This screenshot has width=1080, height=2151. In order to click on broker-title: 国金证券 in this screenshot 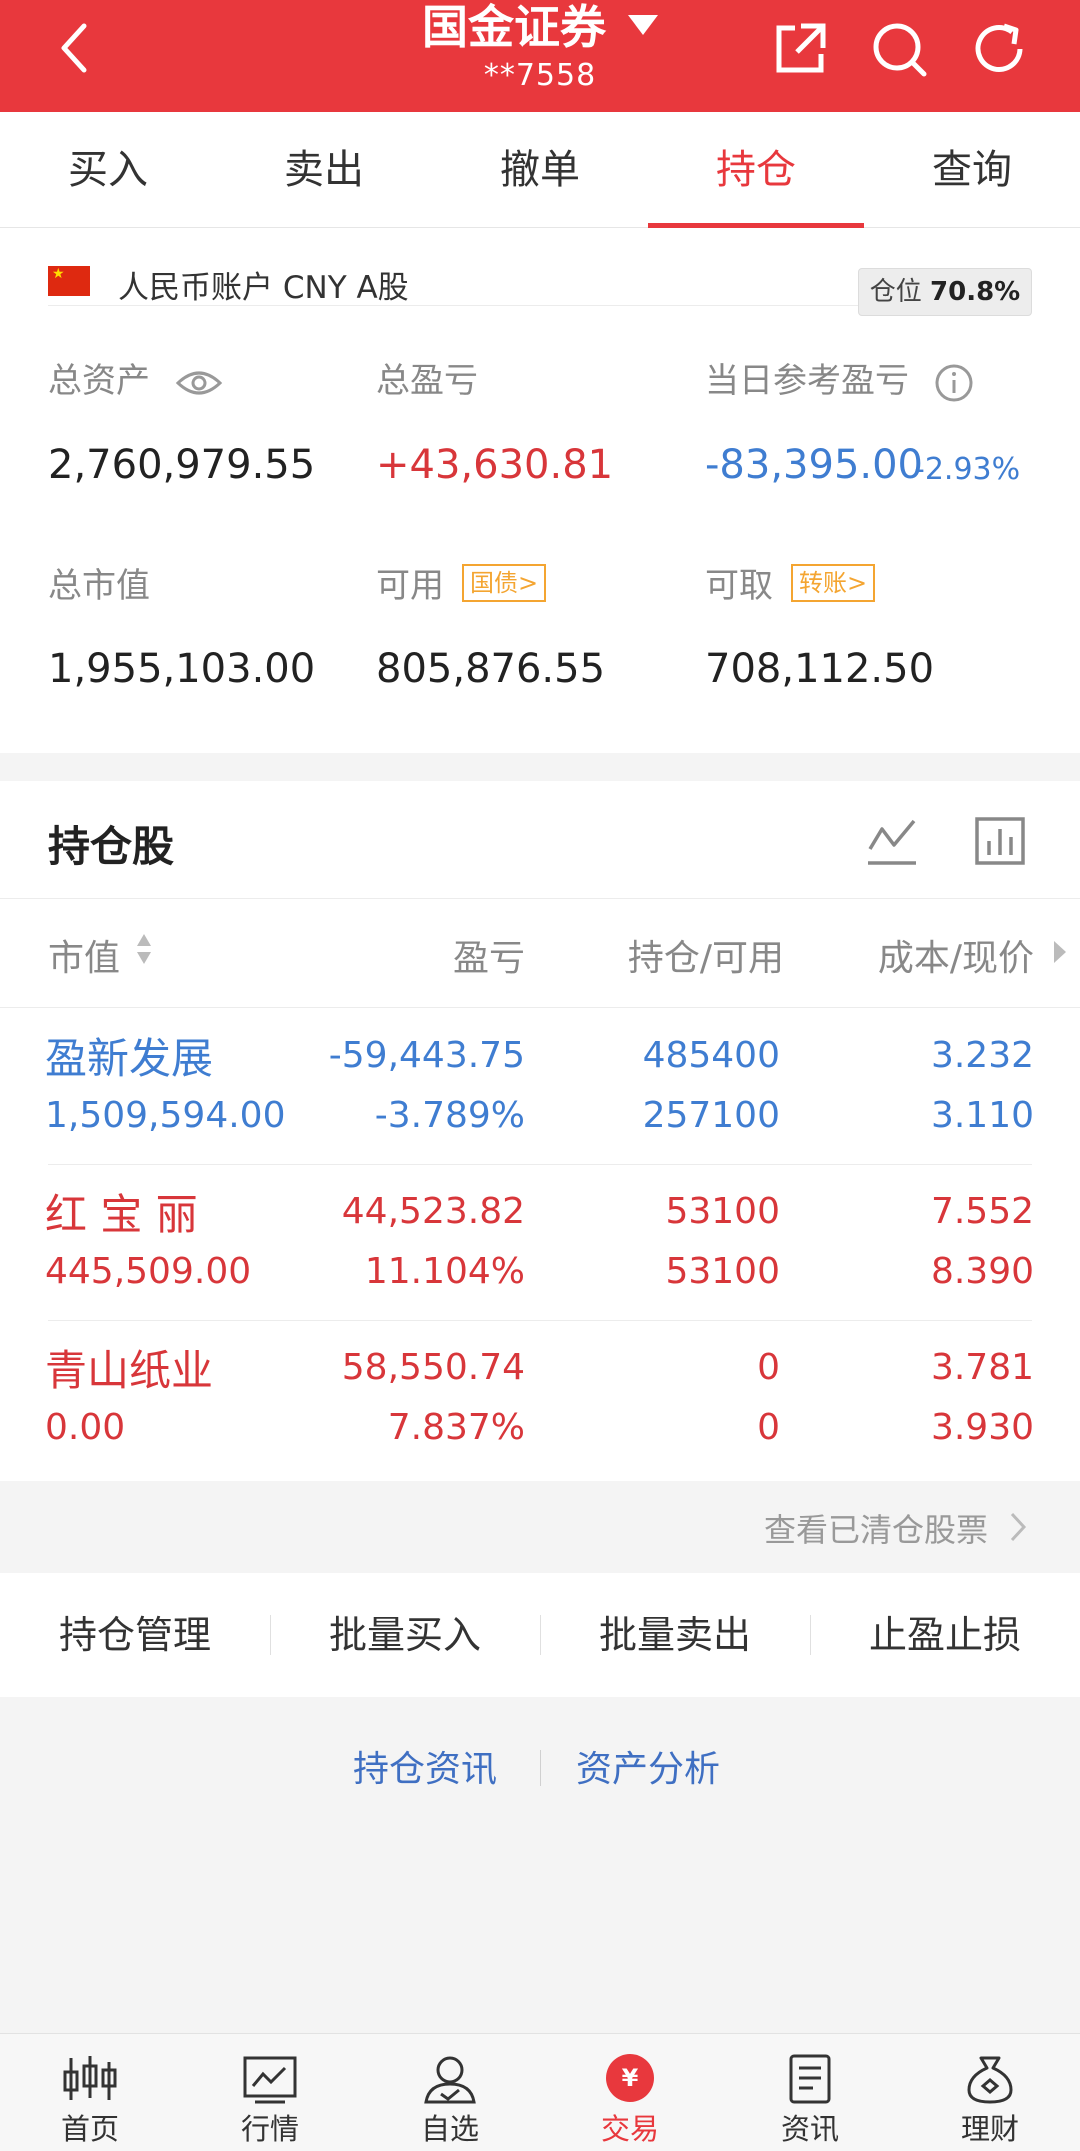, I will do `click(514, 27)`.